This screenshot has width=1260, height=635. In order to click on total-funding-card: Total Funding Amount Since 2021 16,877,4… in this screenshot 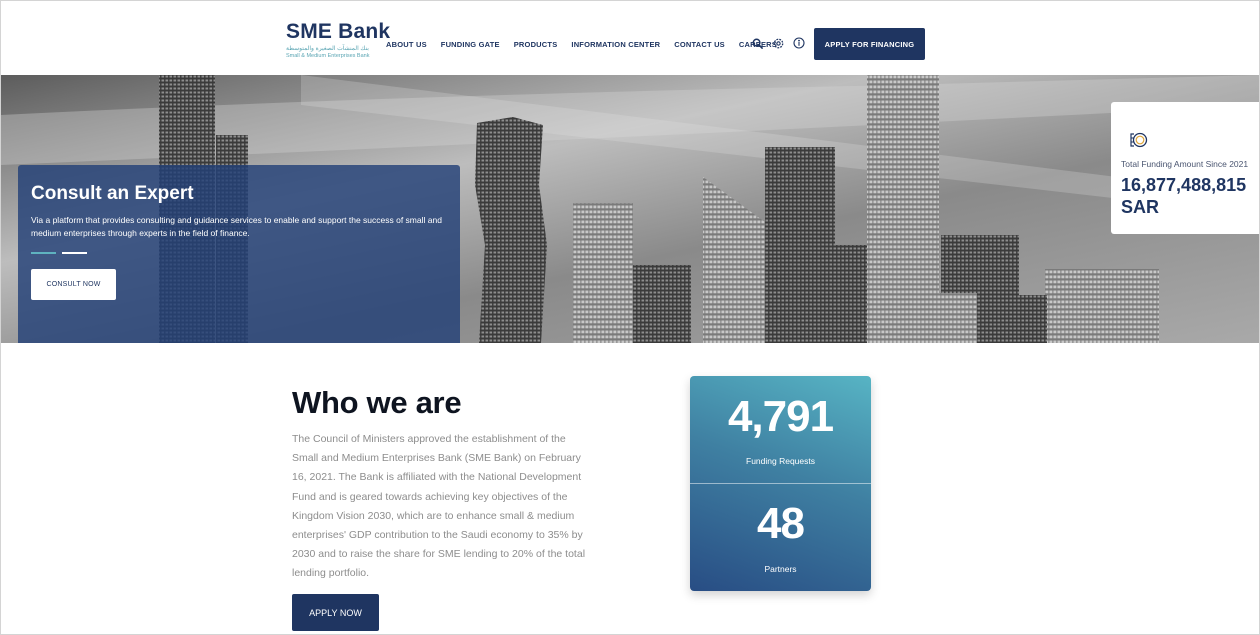, I will do `click(1185, 168)`.